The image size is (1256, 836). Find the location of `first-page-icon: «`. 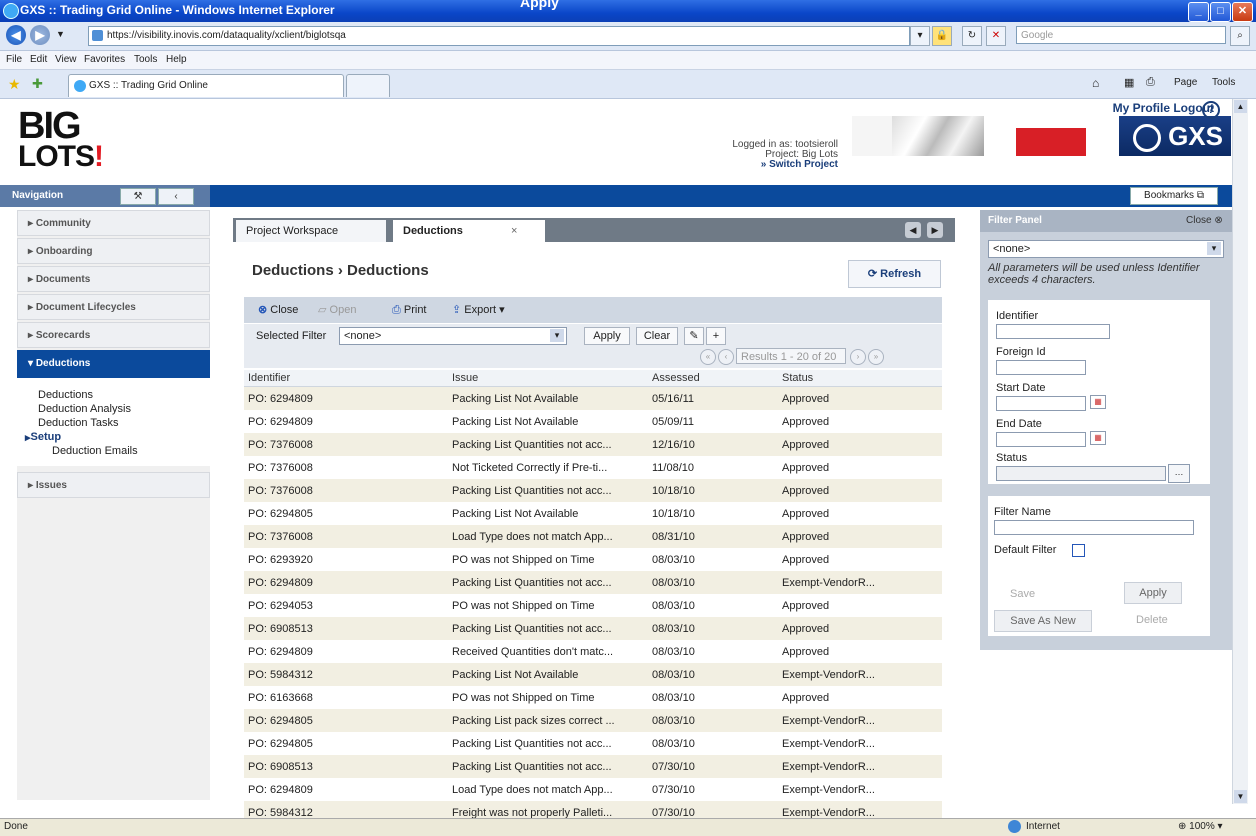

first-page-icon: « is located at coordinates (708, 357).